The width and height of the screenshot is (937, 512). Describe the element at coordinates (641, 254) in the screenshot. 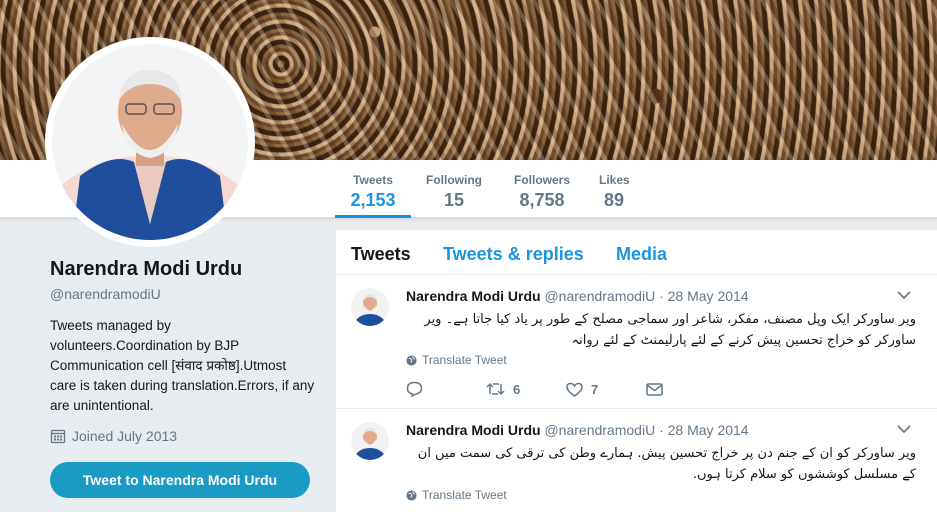

I see `tab-media: Media` at that location.